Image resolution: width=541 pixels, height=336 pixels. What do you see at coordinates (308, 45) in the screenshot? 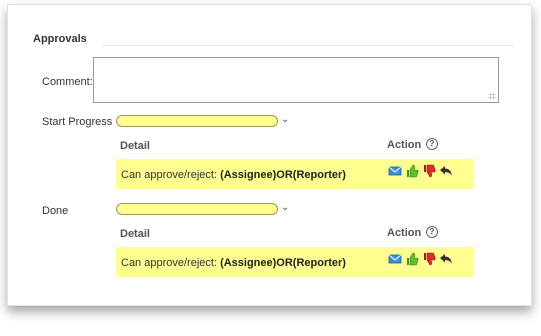
I see `section-divider` at bounding box center [308, 45].